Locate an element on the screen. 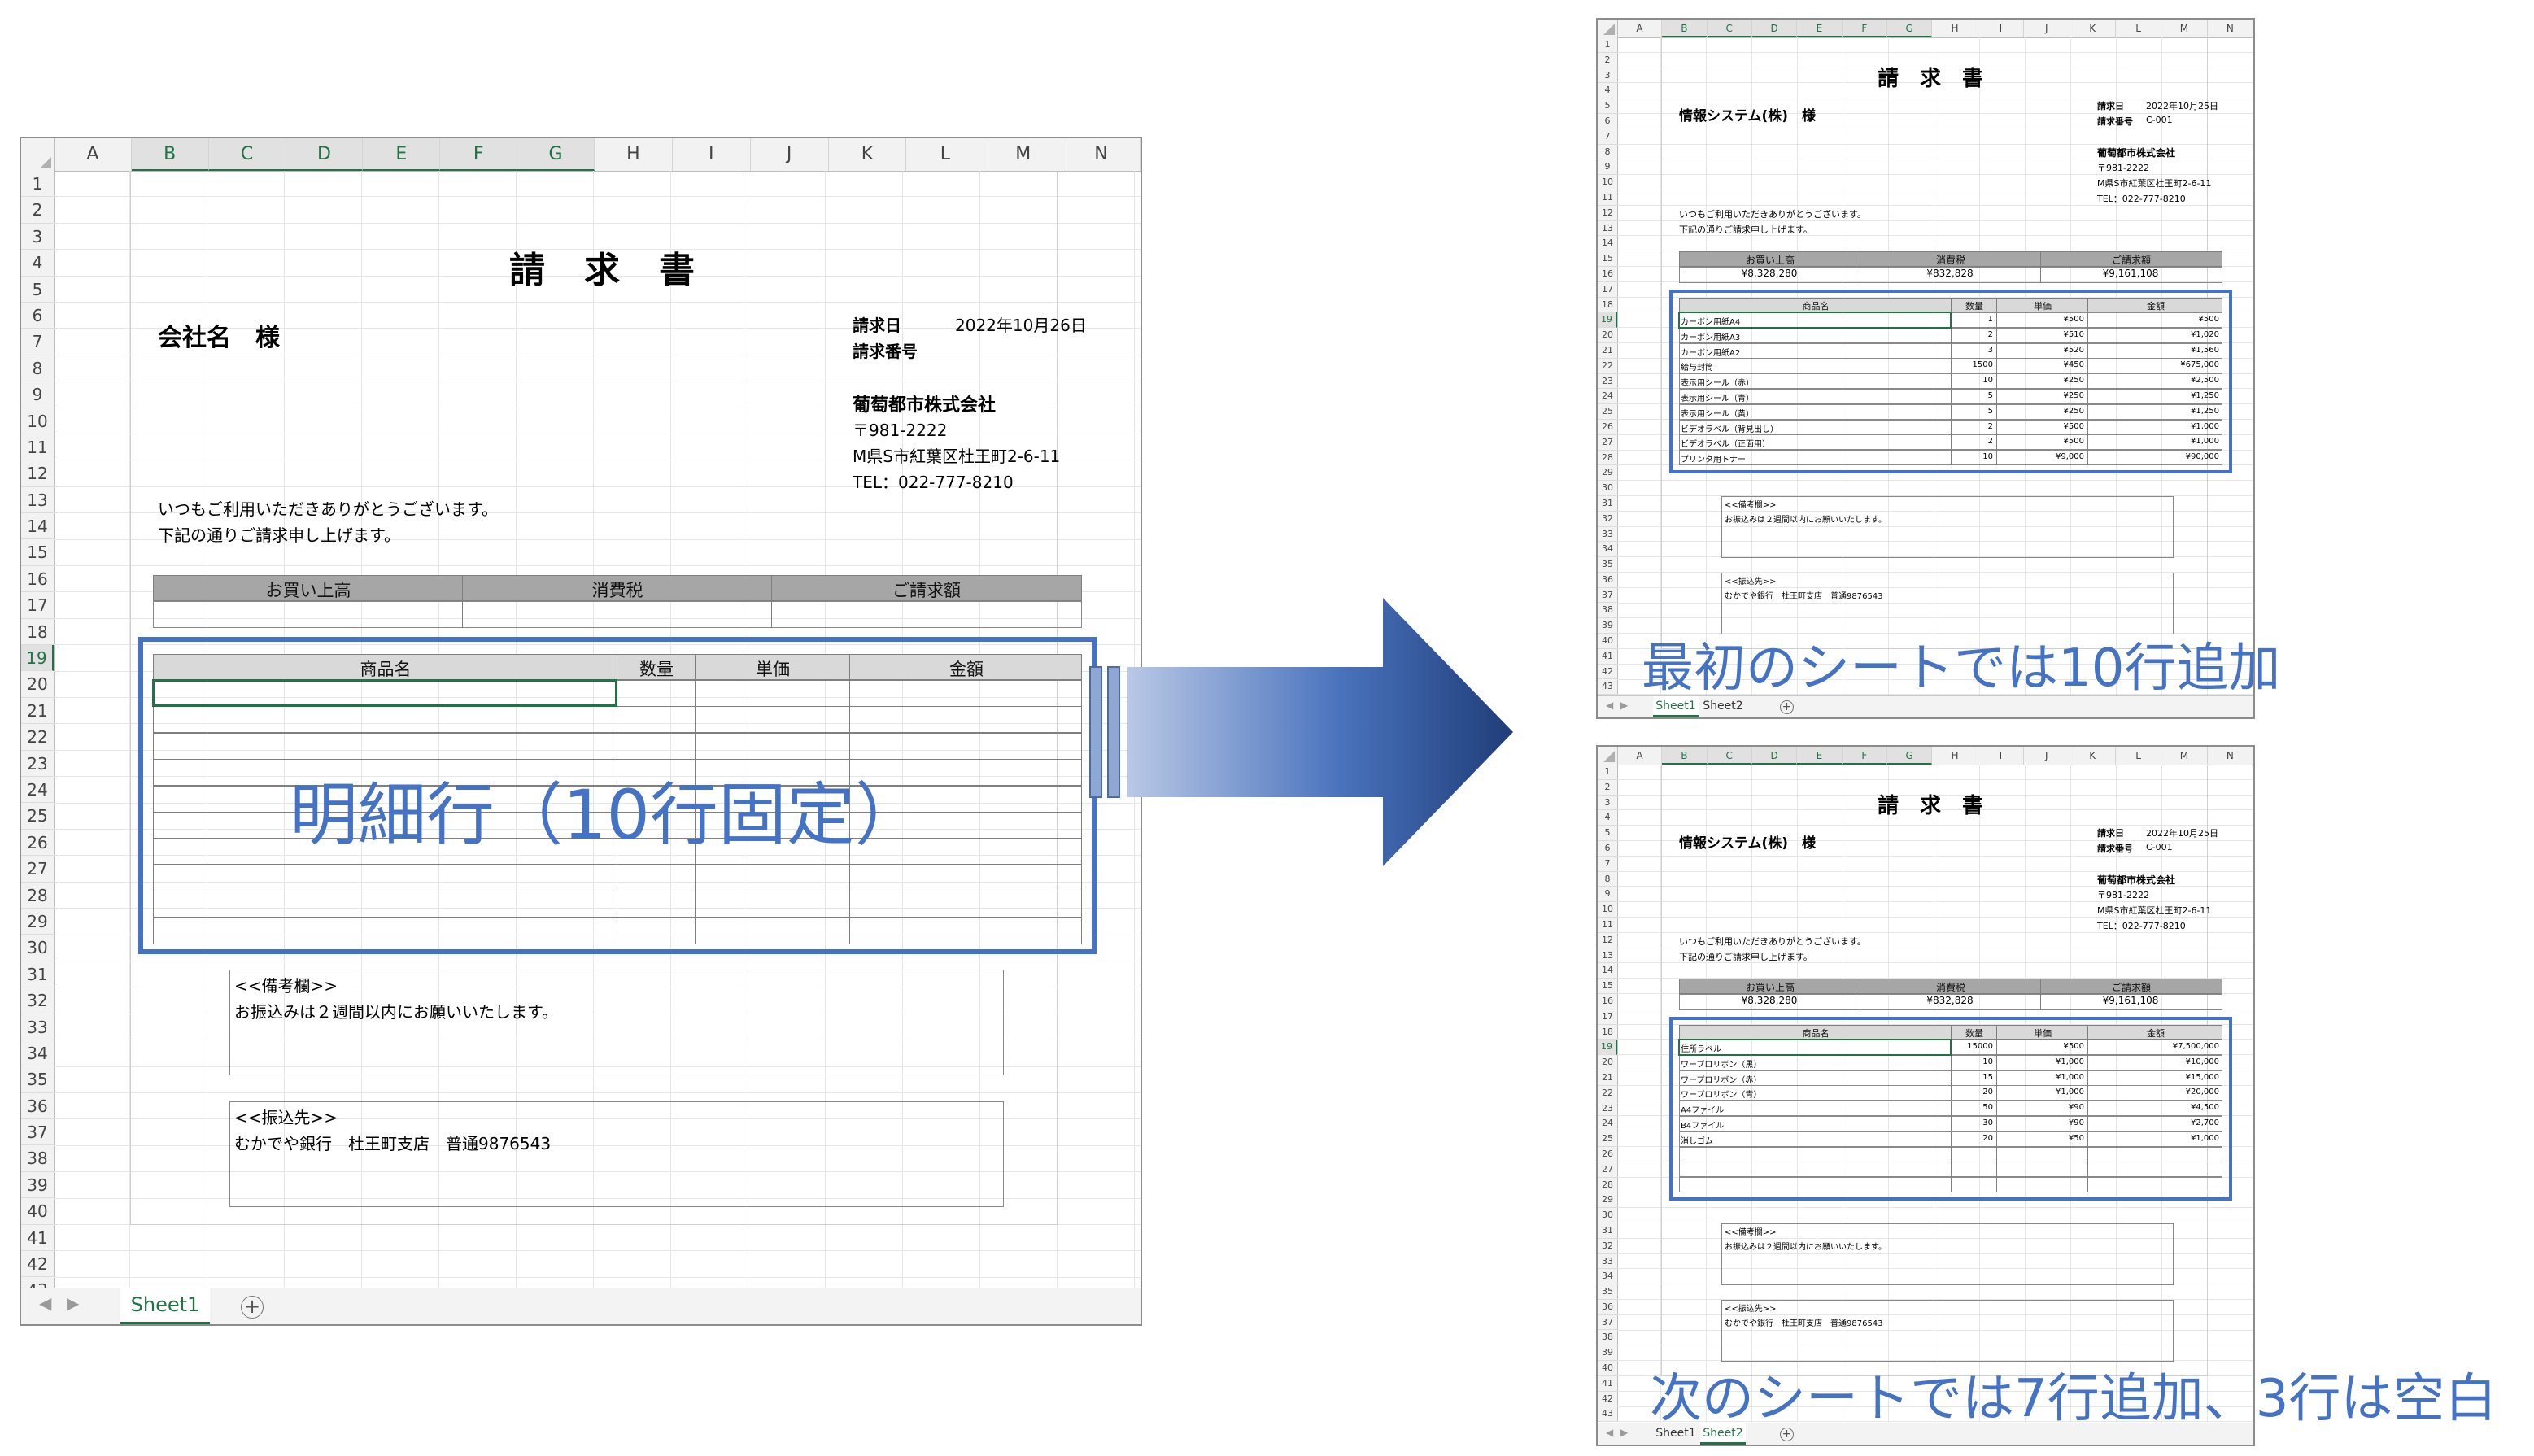 The width and height of the screenshot is (2534, 1456). row-header-27: 27 is located at coordinates (1607, 1170).